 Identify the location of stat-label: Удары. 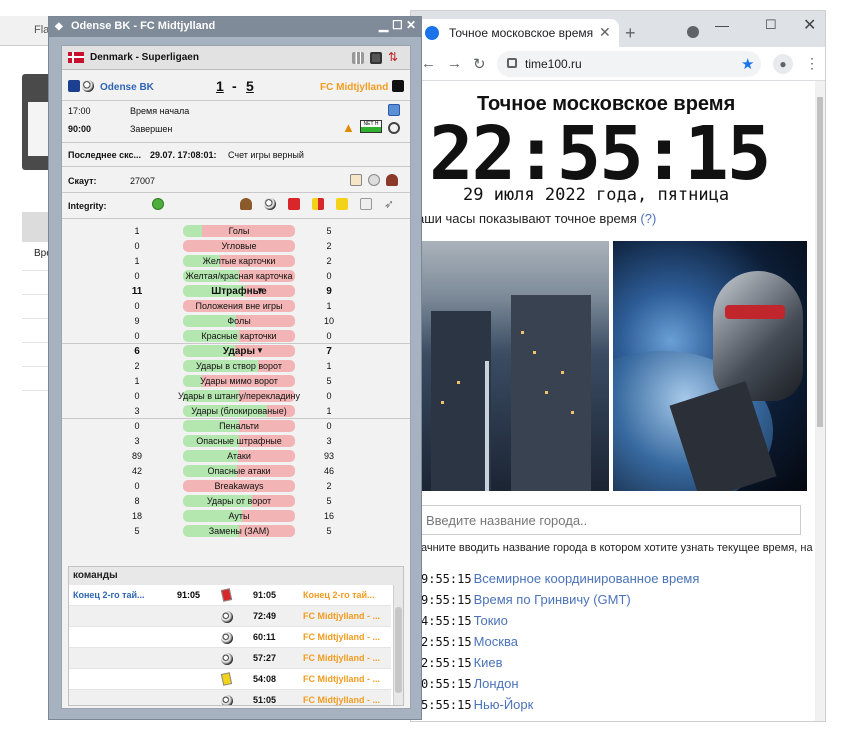
(239, 351).